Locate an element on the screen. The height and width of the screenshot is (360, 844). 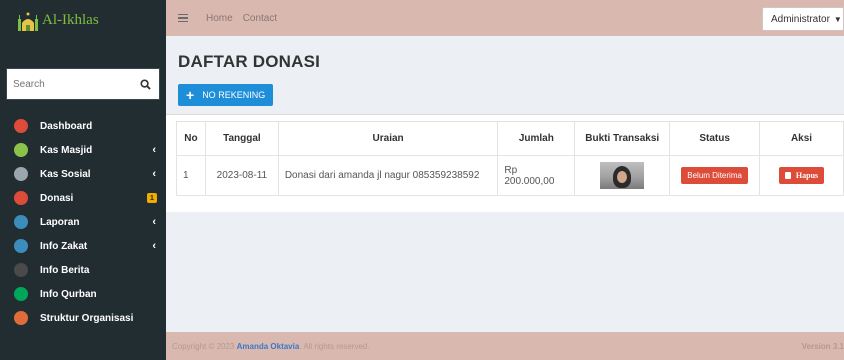
sidebar-item-label: Info Zakat is located at coordinates (64, 246).